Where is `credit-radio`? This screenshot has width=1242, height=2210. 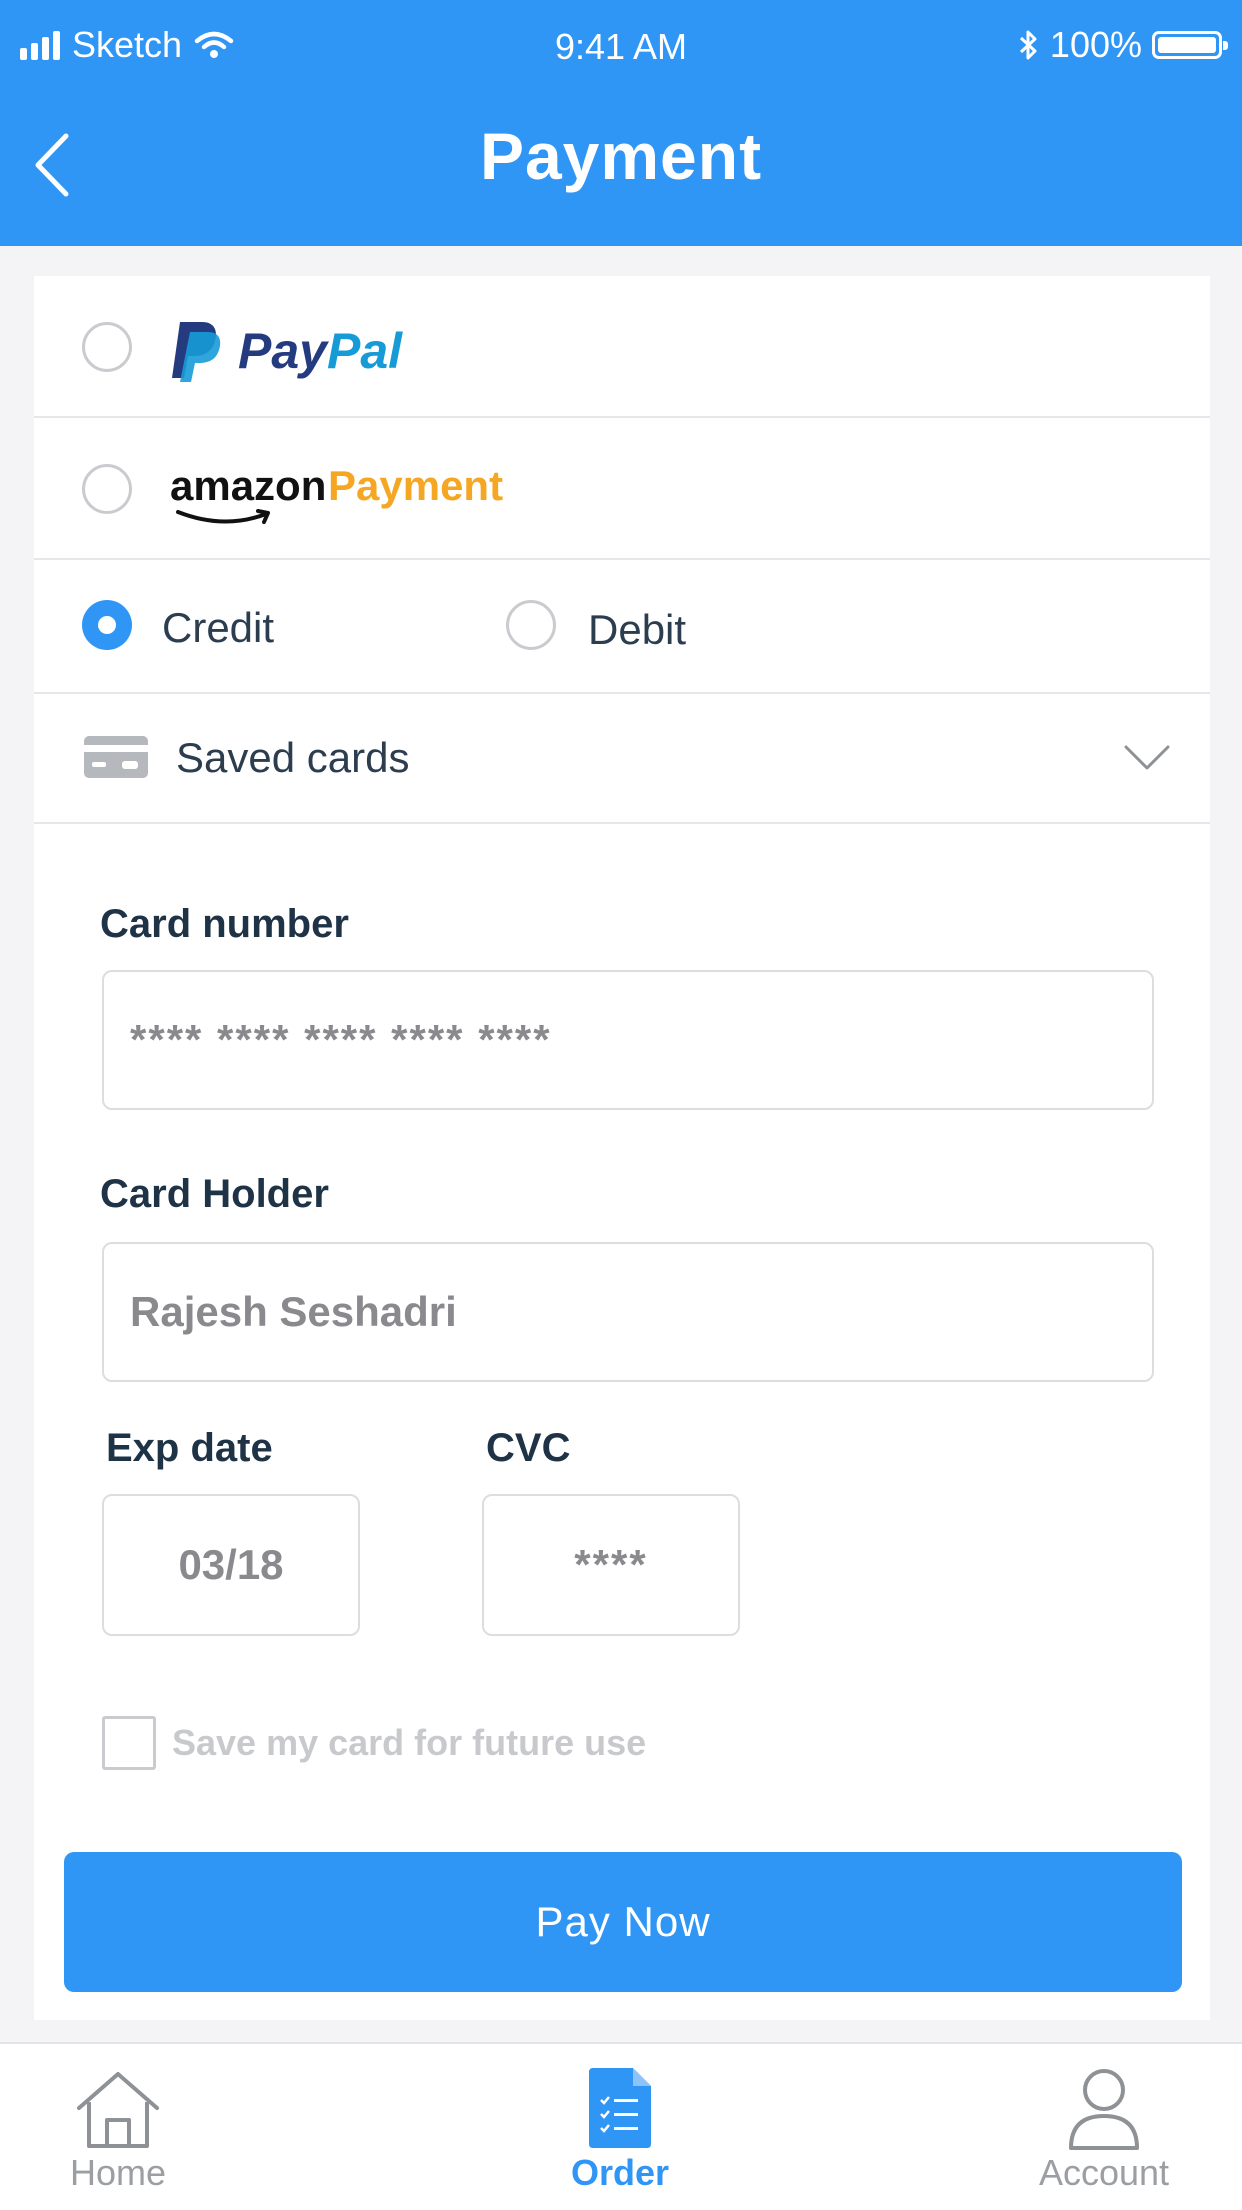 credit-radio is located at coordinates (107, 625).